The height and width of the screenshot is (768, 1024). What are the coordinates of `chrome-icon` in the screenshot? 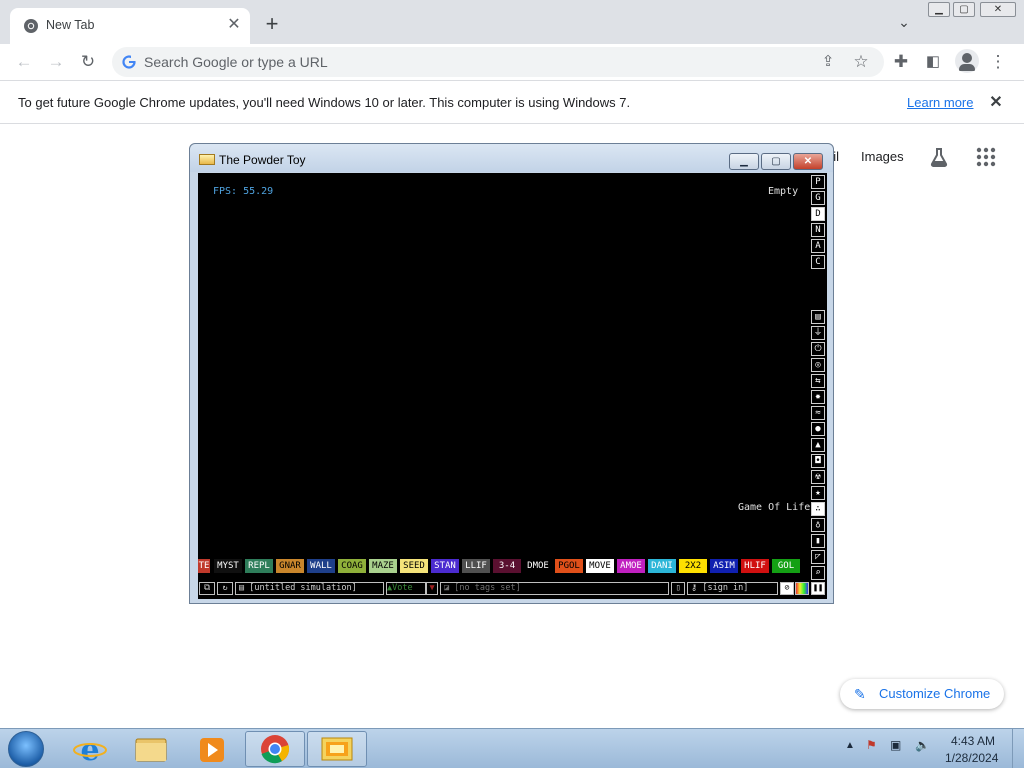 It's located at (275, 749).